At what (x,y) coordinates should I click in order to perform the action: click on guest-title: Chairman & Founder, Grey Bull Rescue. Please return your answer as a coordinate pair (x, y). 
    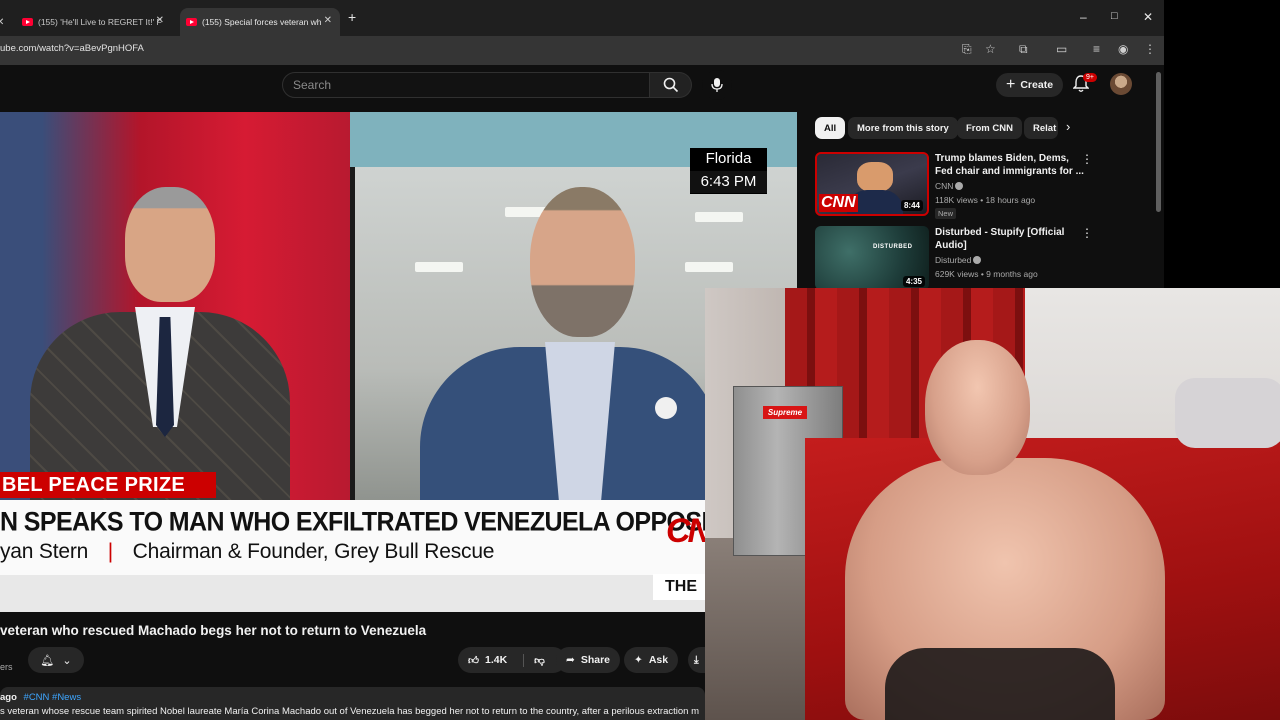
    Looking at the image, I should click on (313, 551).